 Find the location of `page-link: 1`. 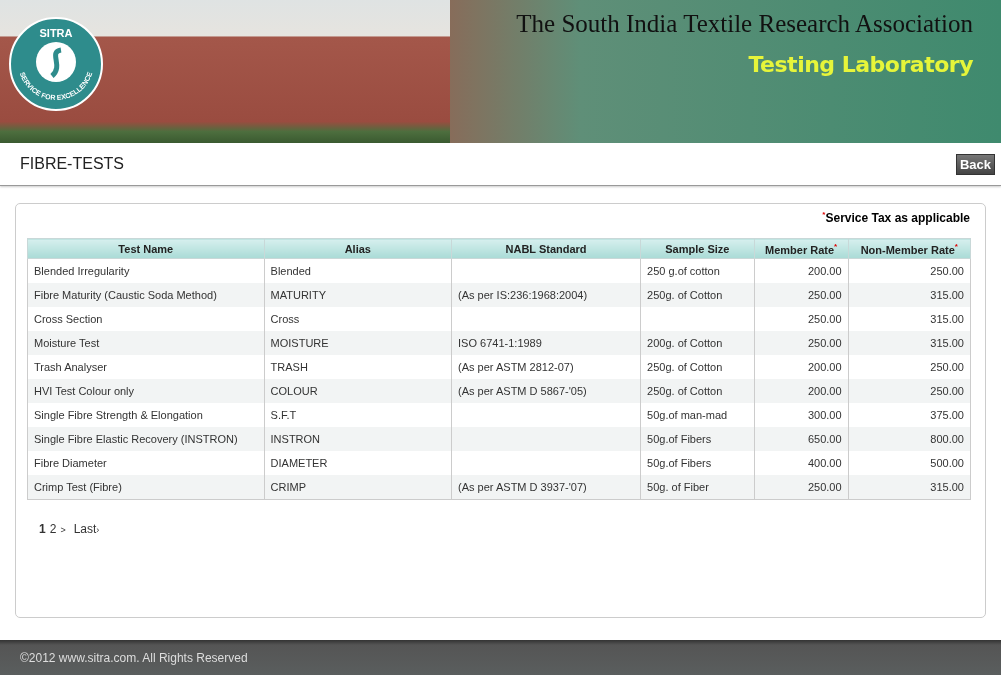

page-link: 1 is located at coordinates (42, 529).